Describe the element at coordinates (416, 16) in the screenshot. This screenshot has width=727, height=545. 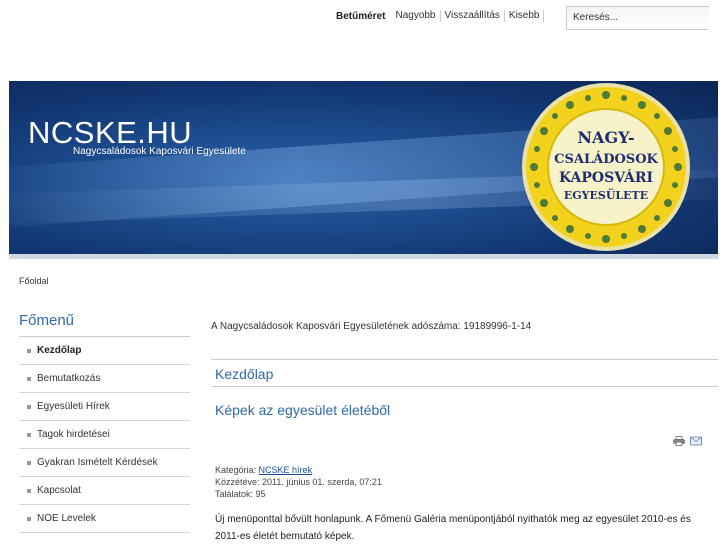
I see `font-larger-link: Nagyobb` at that location.